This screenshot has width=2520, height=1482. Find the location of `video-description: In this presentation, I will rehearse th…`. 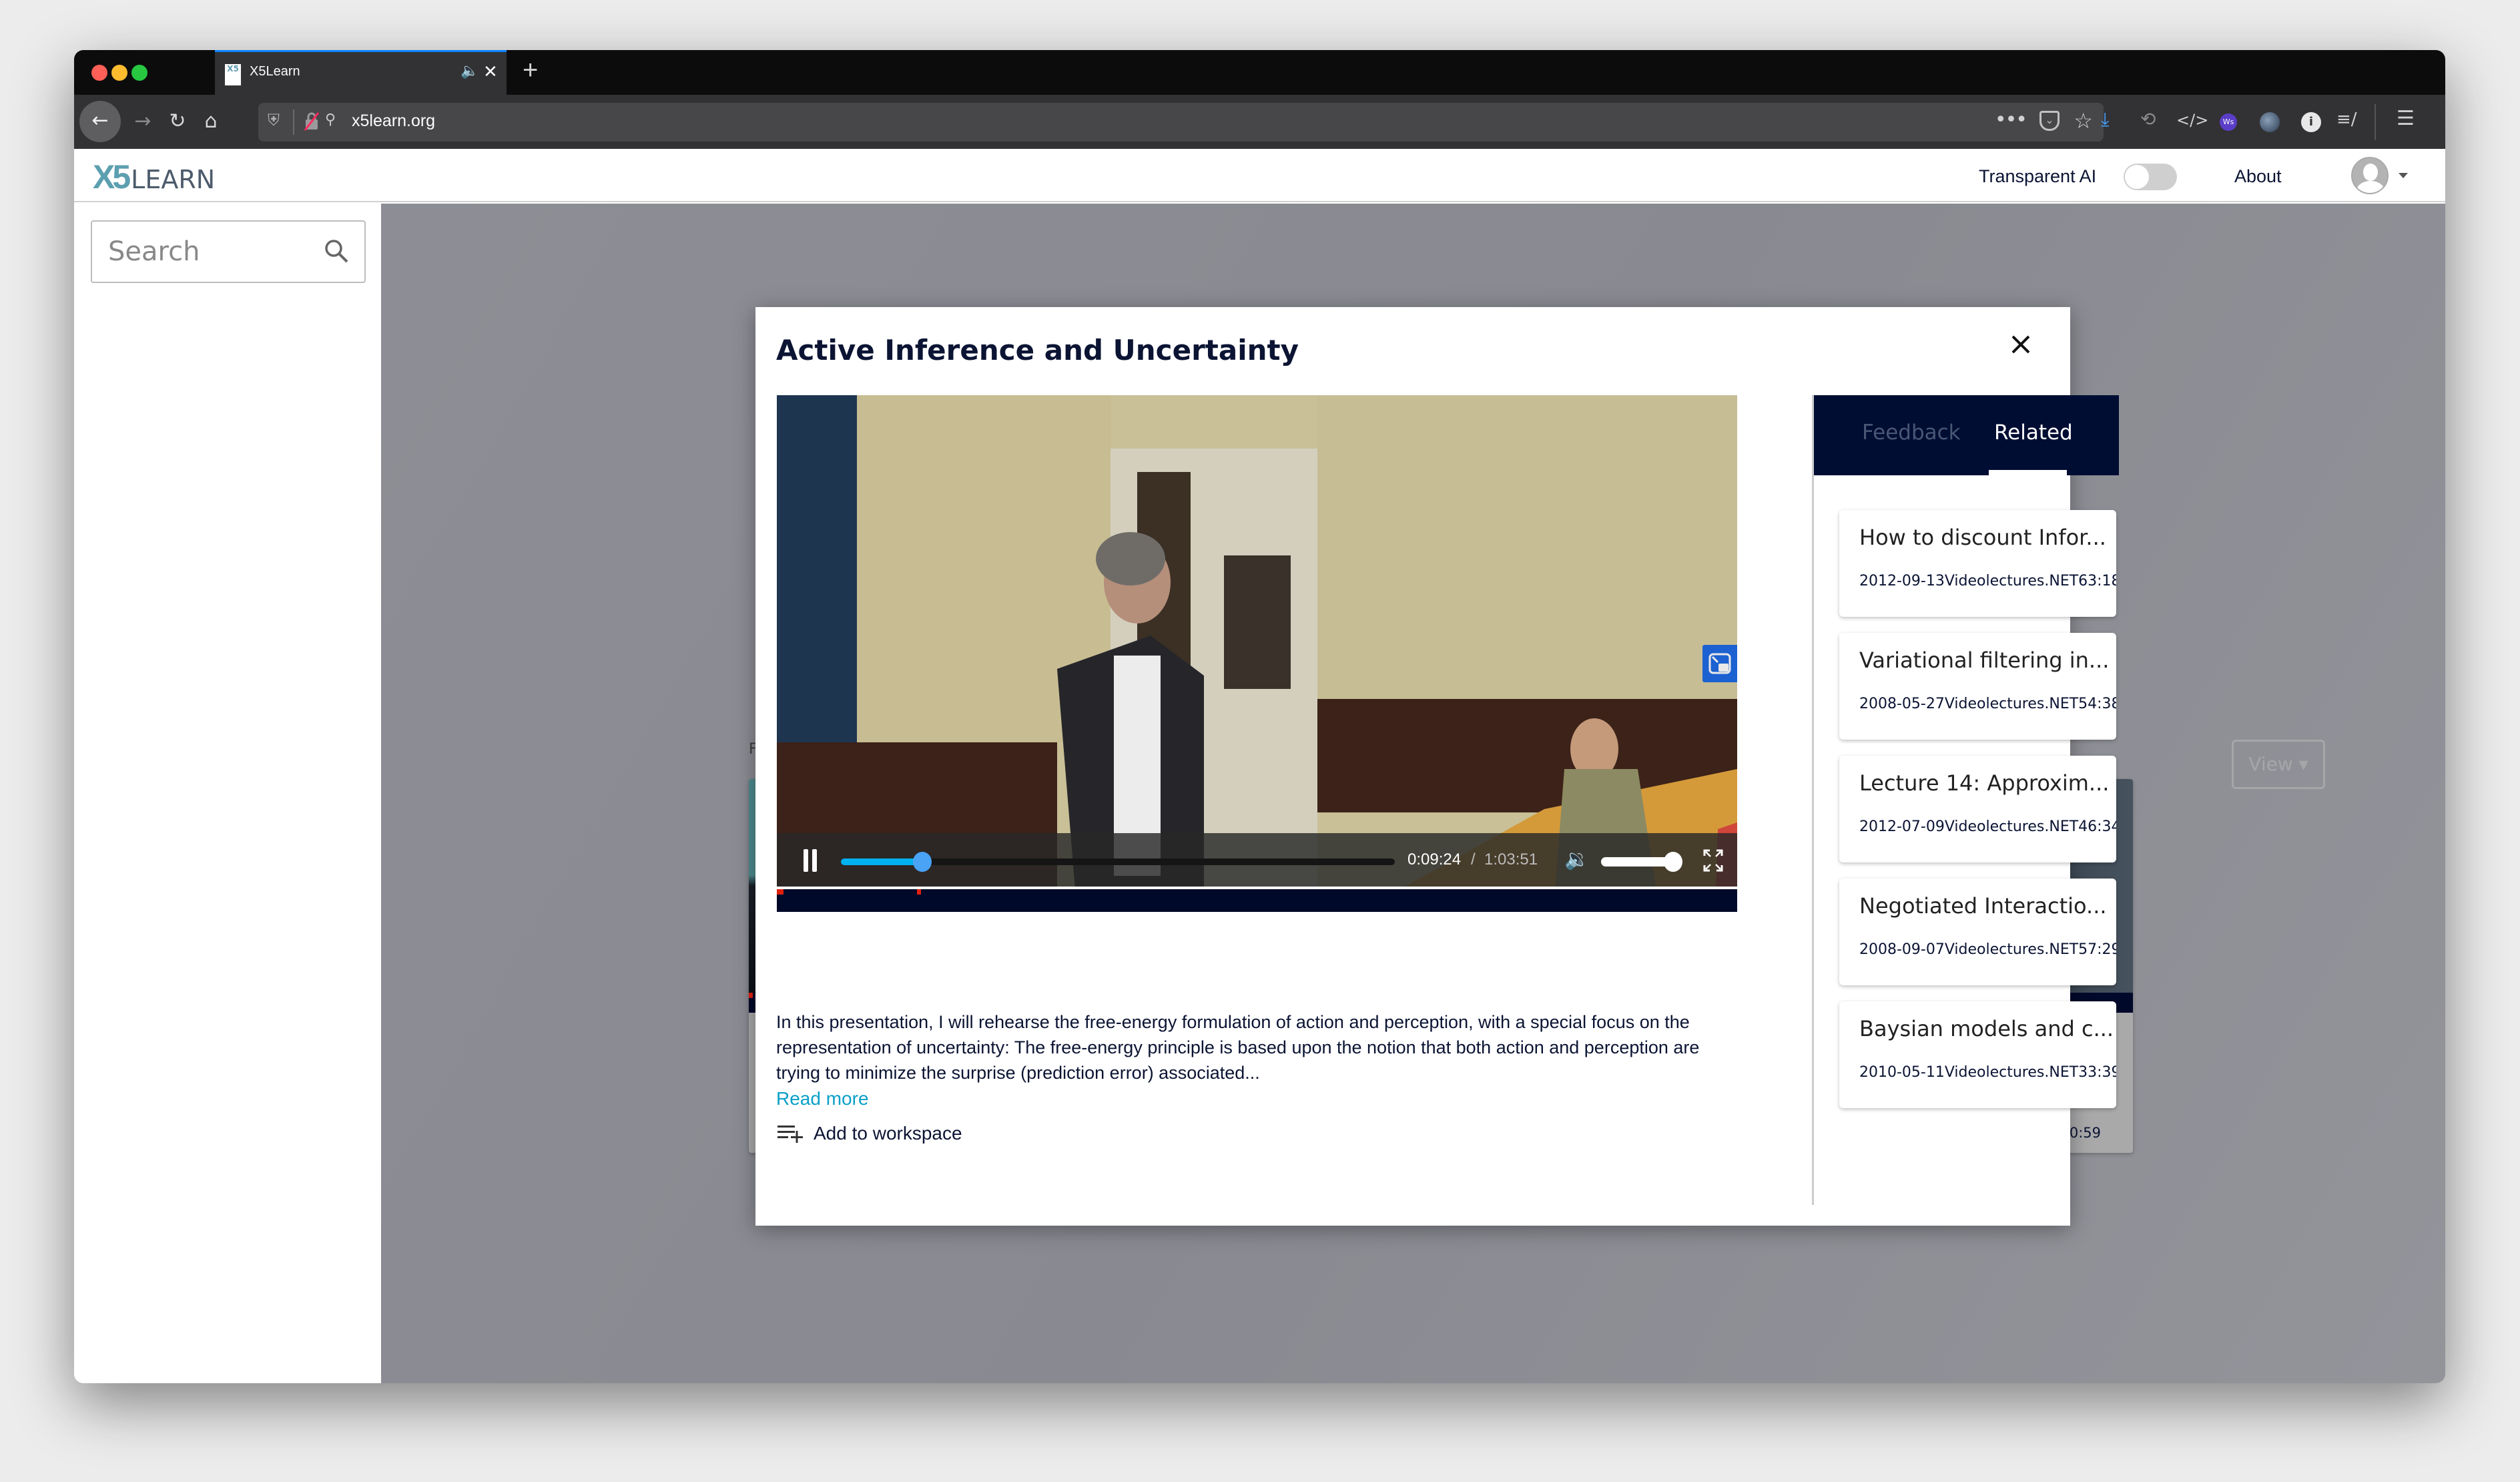

video-description: In this presentation, I will rehearse th… is located at coordinates (1238, 1047).